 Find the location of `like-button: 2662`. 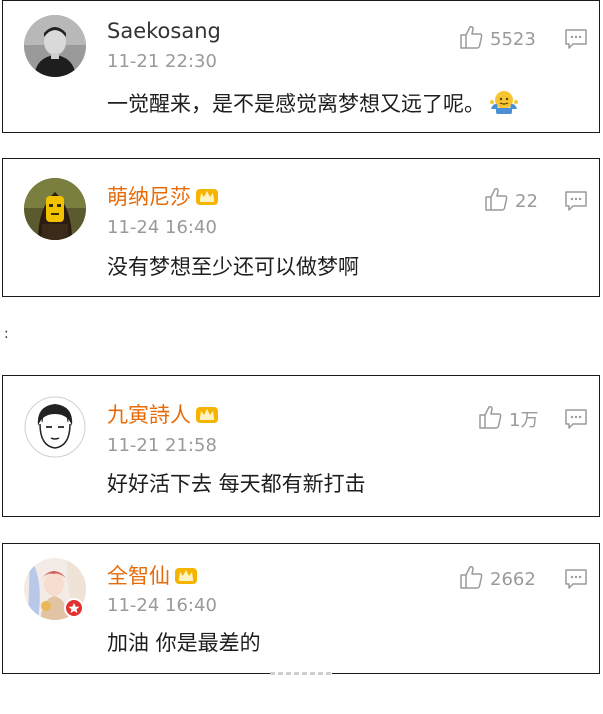

like-button: 2662 is located at coordinates (497, 579).